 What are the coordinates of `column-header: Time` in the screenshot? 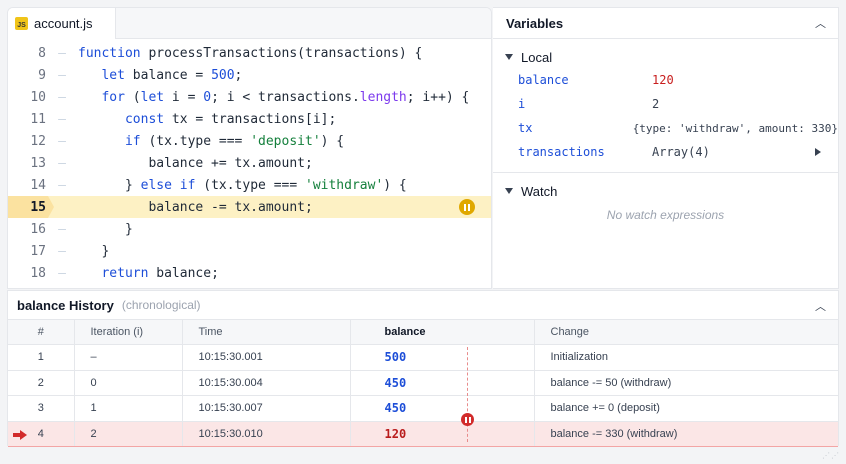 It's located at (266, 332).